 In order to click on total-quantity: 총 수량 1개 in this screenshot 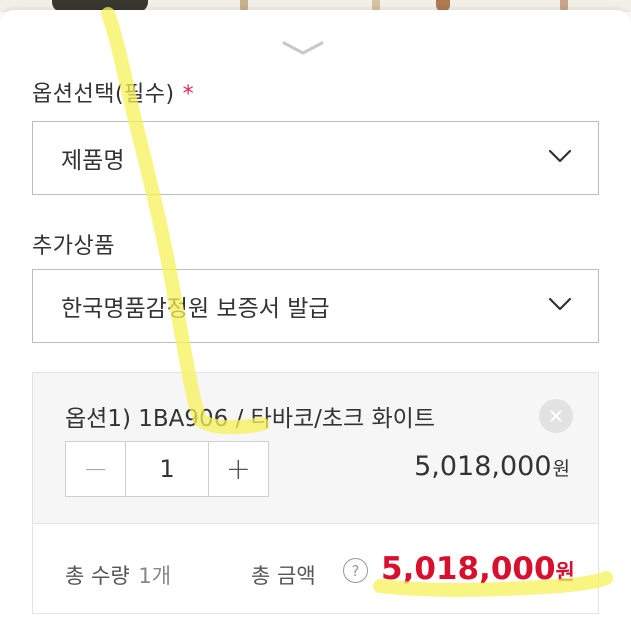, I will do `click(118, 575)`.